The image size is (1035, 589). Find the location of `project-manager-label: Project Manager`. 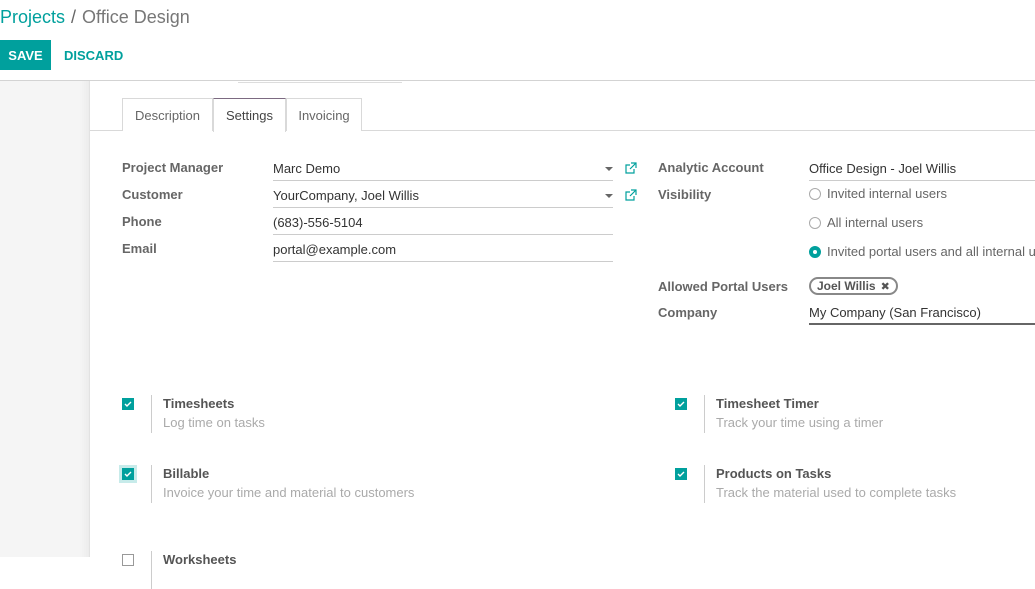

project-manager-label: Project Manager is located at coordinates (173, 167).